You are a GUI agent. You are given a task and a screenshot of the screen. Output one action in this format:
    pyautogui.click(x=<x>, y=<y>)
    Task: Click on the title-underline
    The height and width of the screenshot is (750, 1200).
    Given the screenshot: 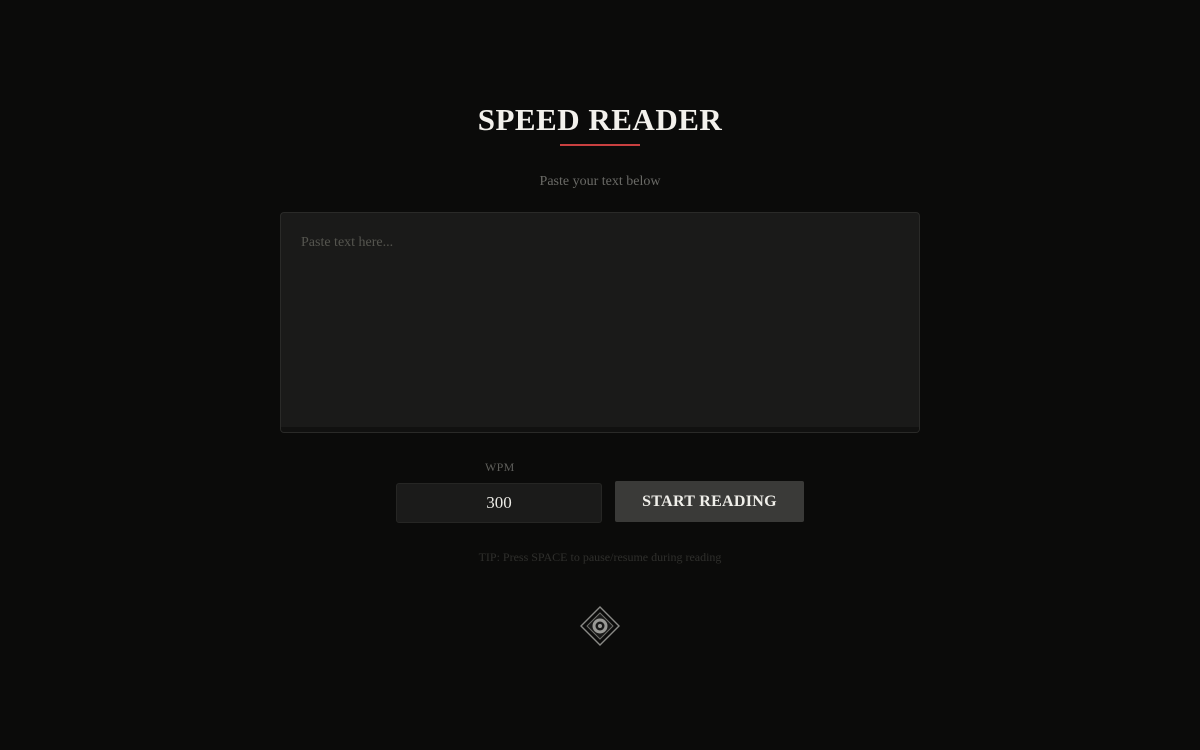 What is the action you would take?
    pyautogui.click(x=600, y=145)
    